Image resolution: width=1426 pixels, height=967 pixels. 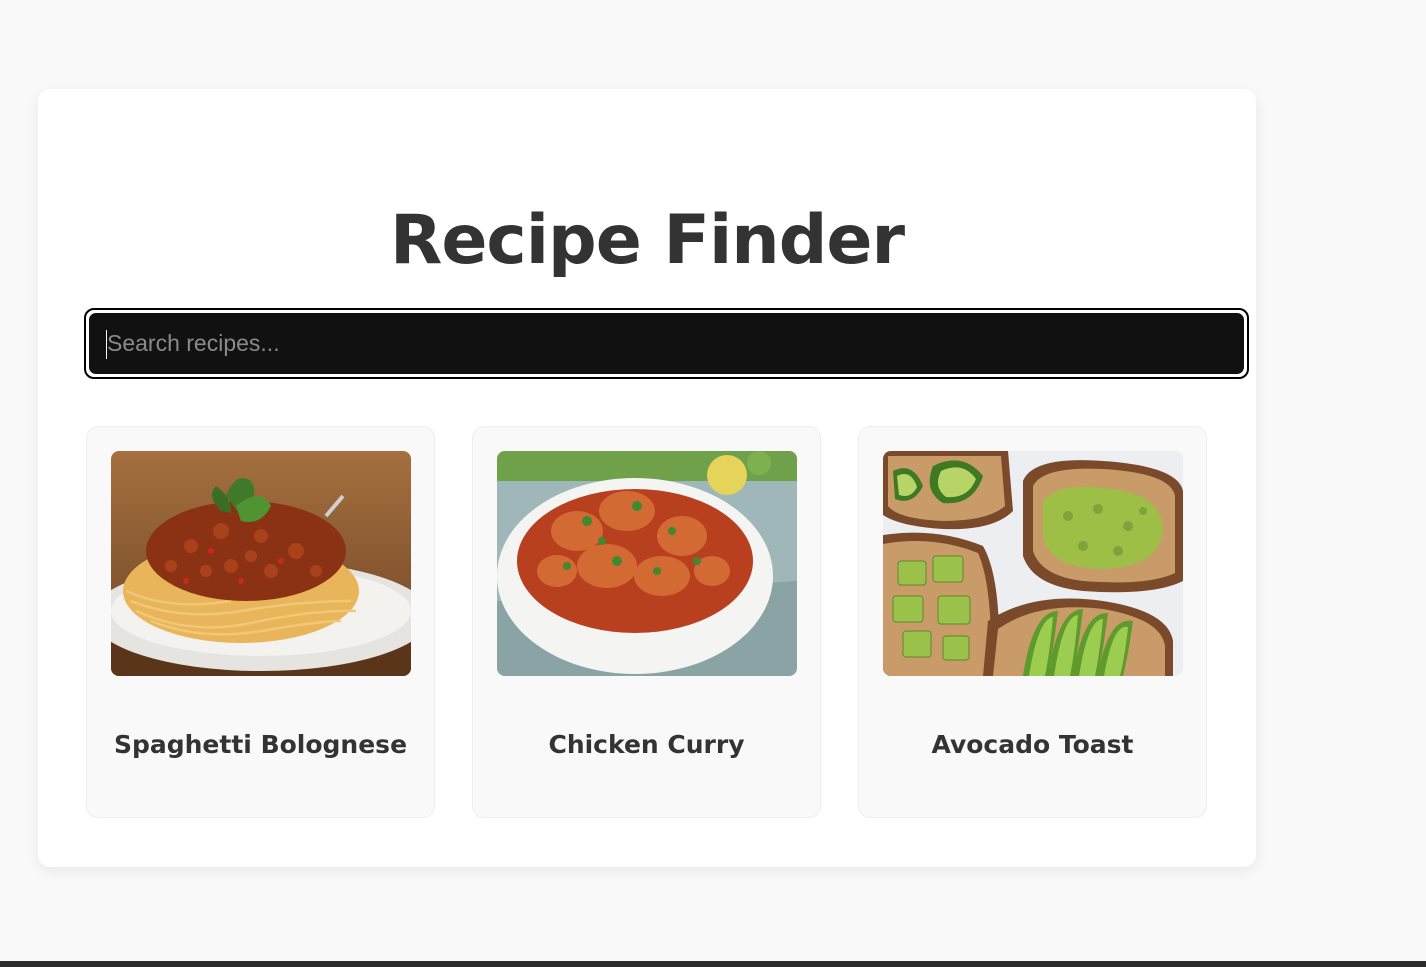 I want to click on bottom-bar, so click(x=713, y=964).